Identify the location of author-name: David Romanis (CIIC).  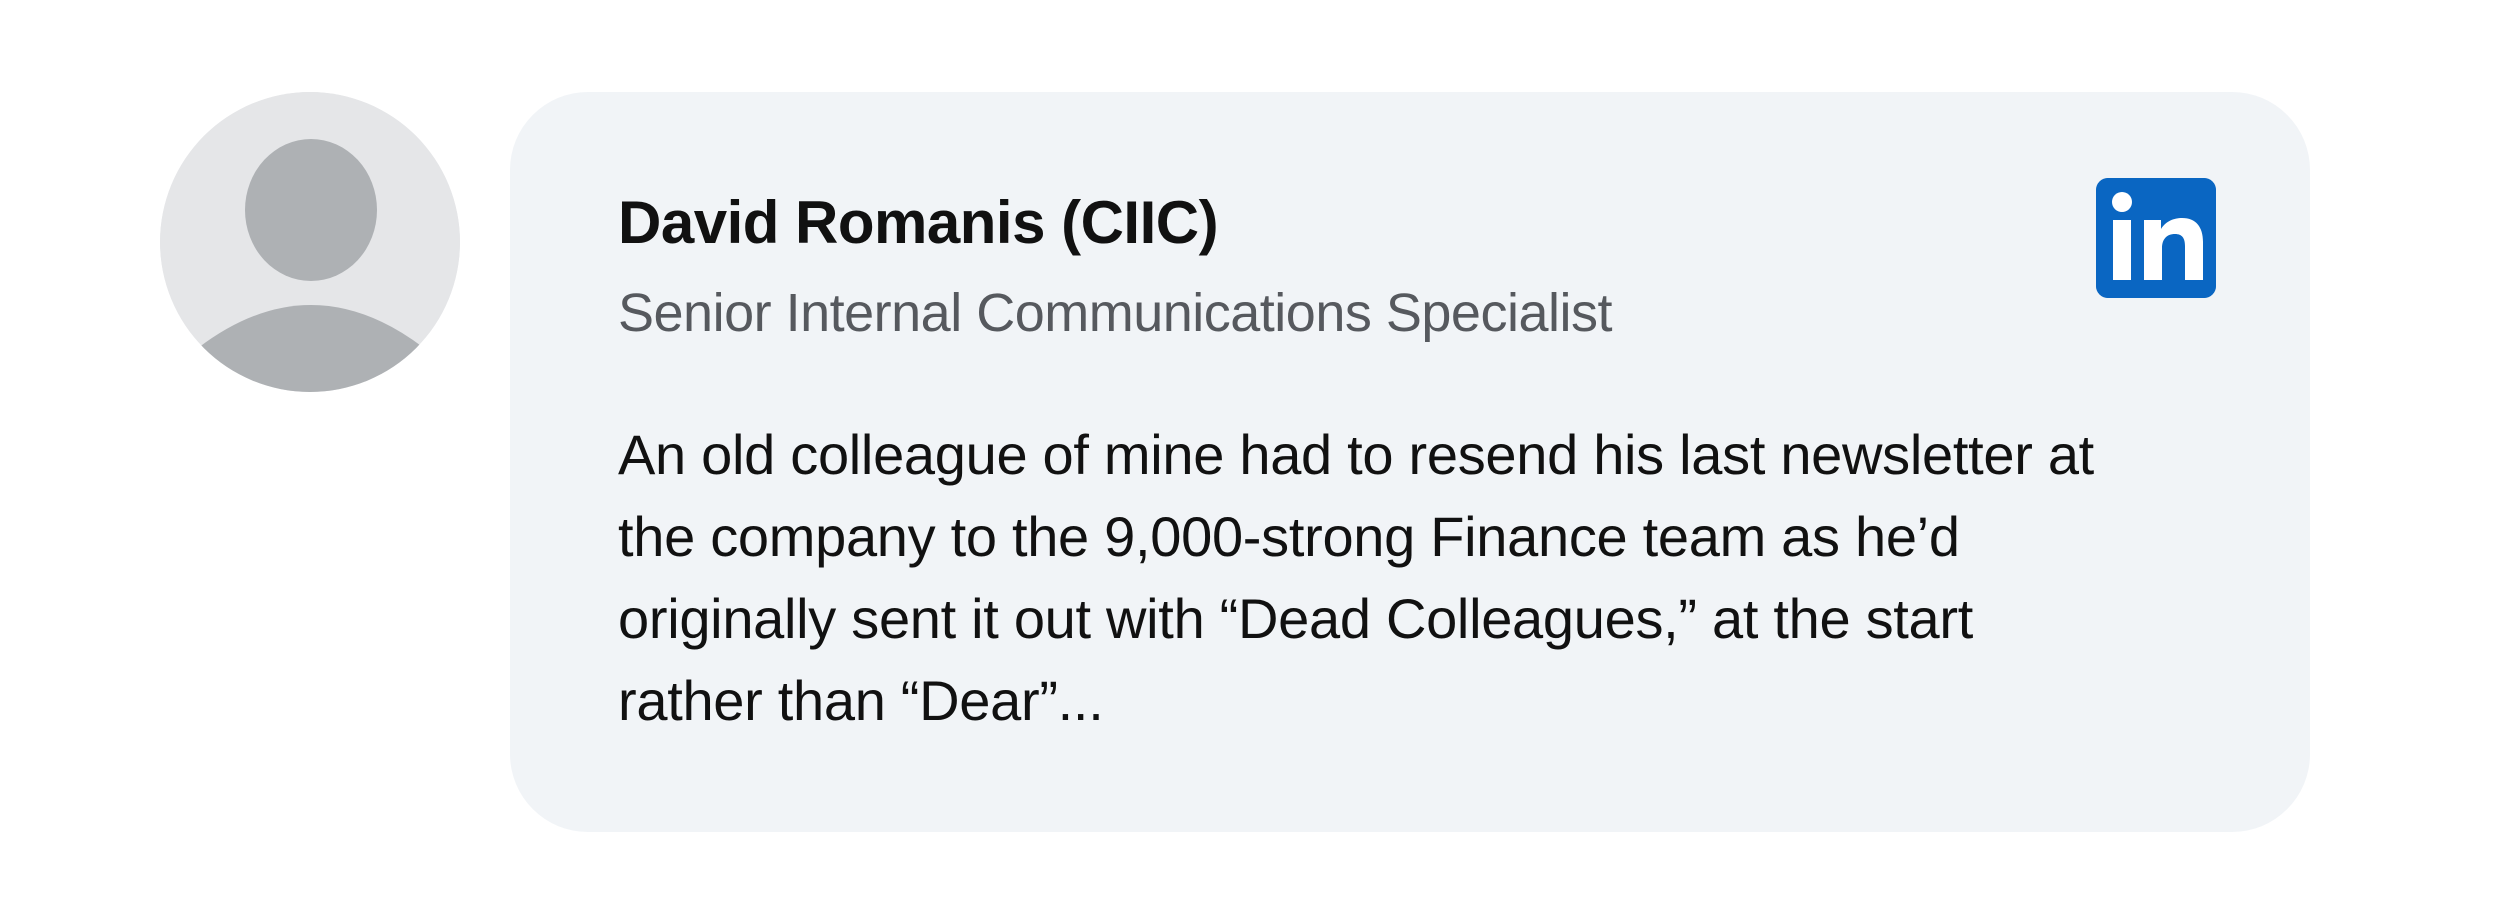
(918, 222).